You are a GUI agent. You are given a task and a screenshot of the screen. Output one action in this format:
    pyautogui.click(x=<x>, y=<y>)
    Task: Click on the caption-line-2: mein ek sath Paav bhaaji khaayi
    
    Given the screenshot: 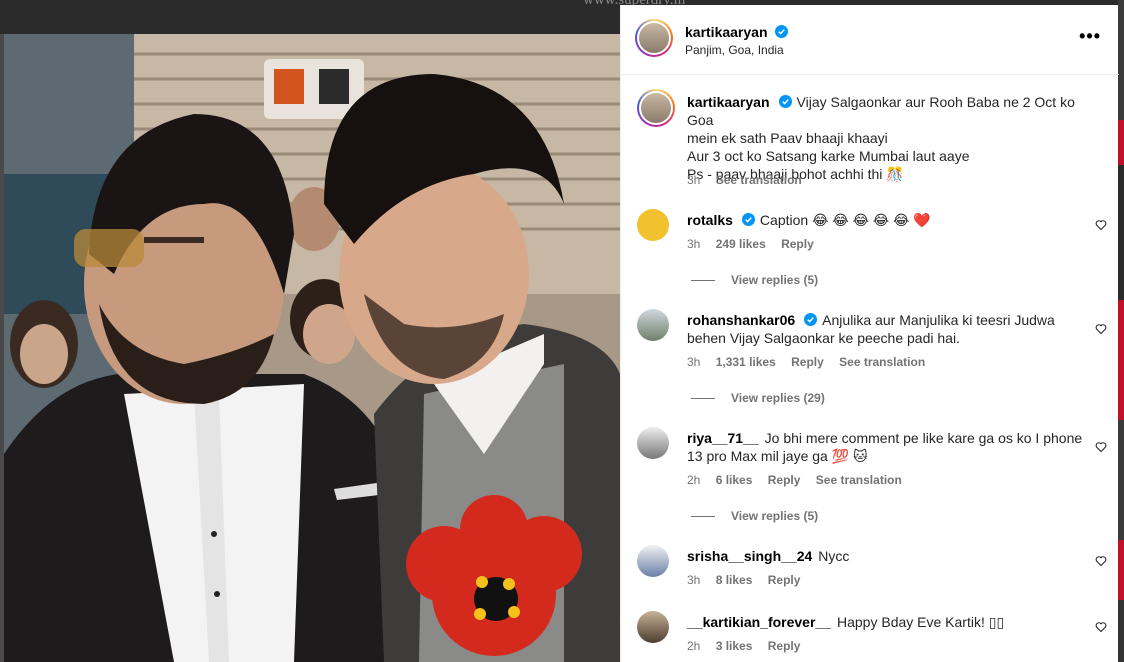 What is the action you would take?
    pyautogui.click(x=787, y=138)
    